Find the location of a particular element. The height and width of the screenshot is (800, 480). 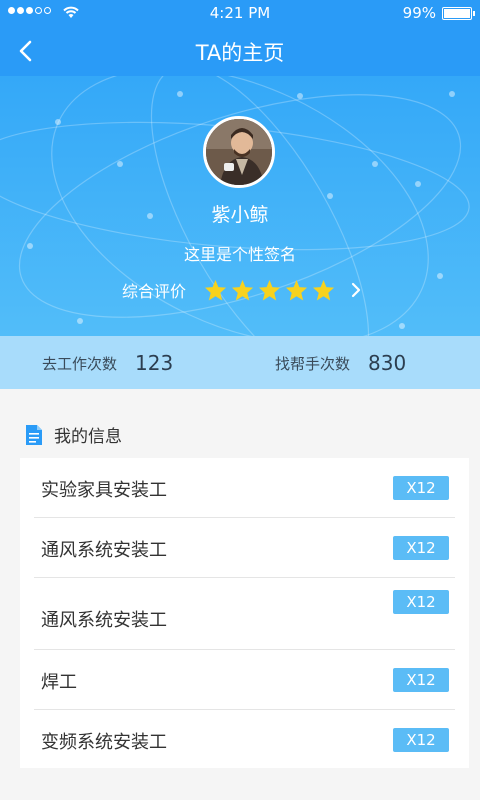

rating-stars is located at coordinates (269, 290).